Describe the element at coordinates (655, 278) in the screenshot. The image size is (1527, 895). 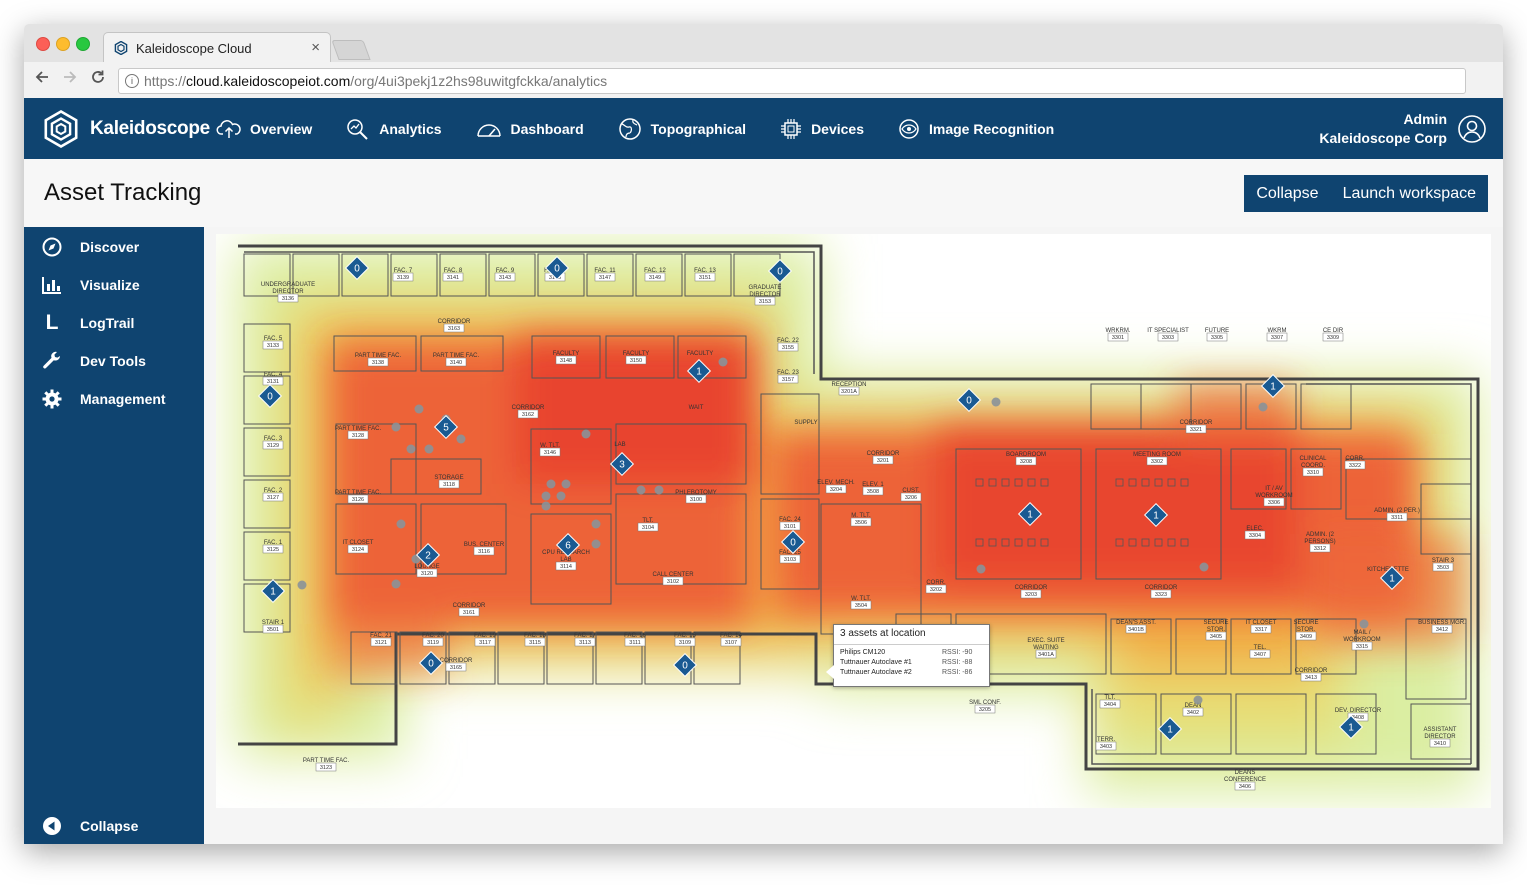
I see `room-number: 3149` at that location.